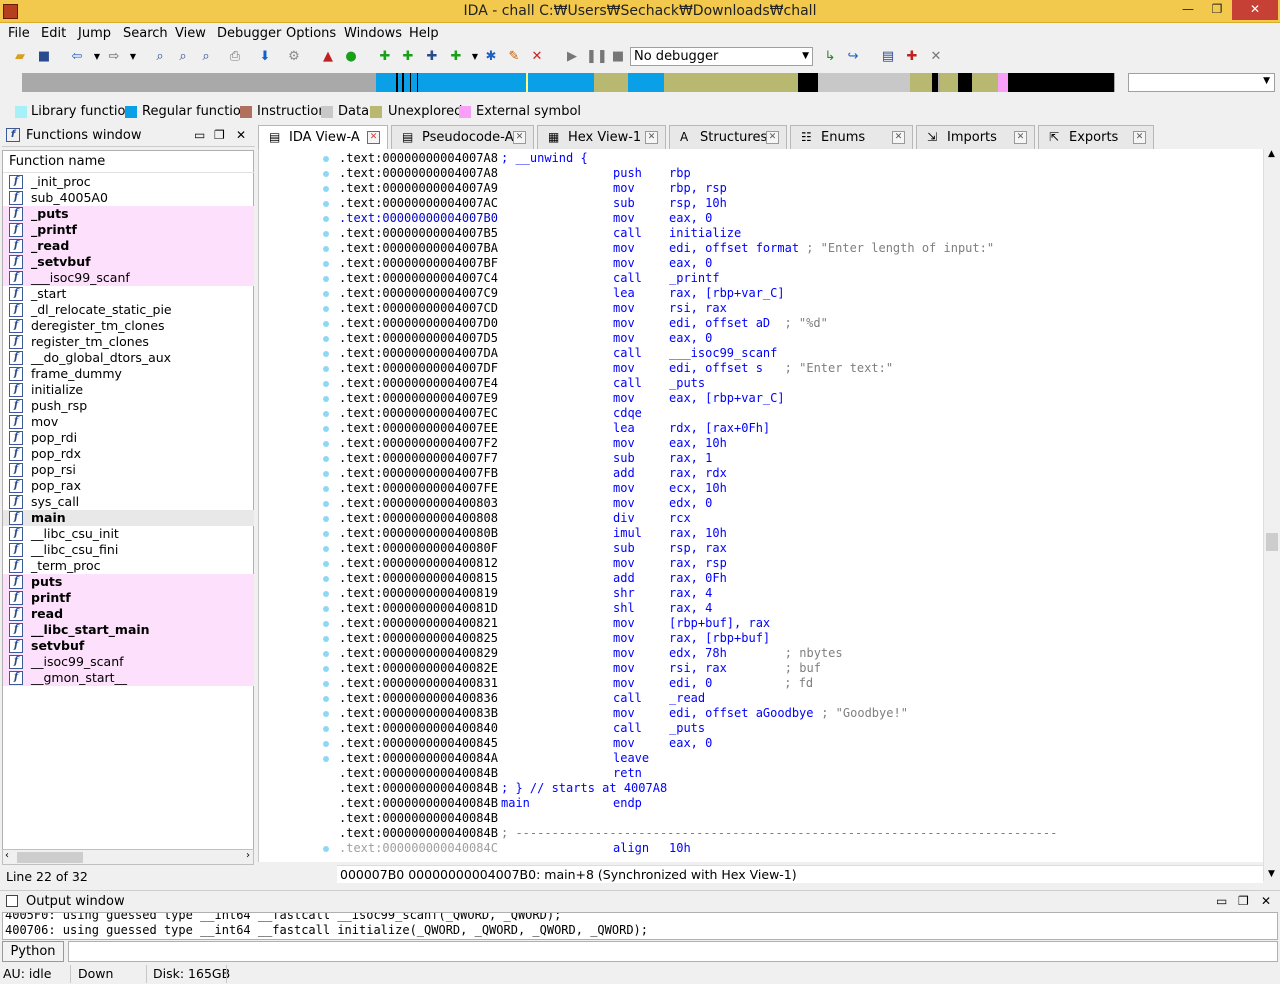  What do you see at coordinates (533, 308) in the screenshot?
I see `disasm-line: .text:00000000004007CD mov rsi, rax` at bounding box center [533, 308].